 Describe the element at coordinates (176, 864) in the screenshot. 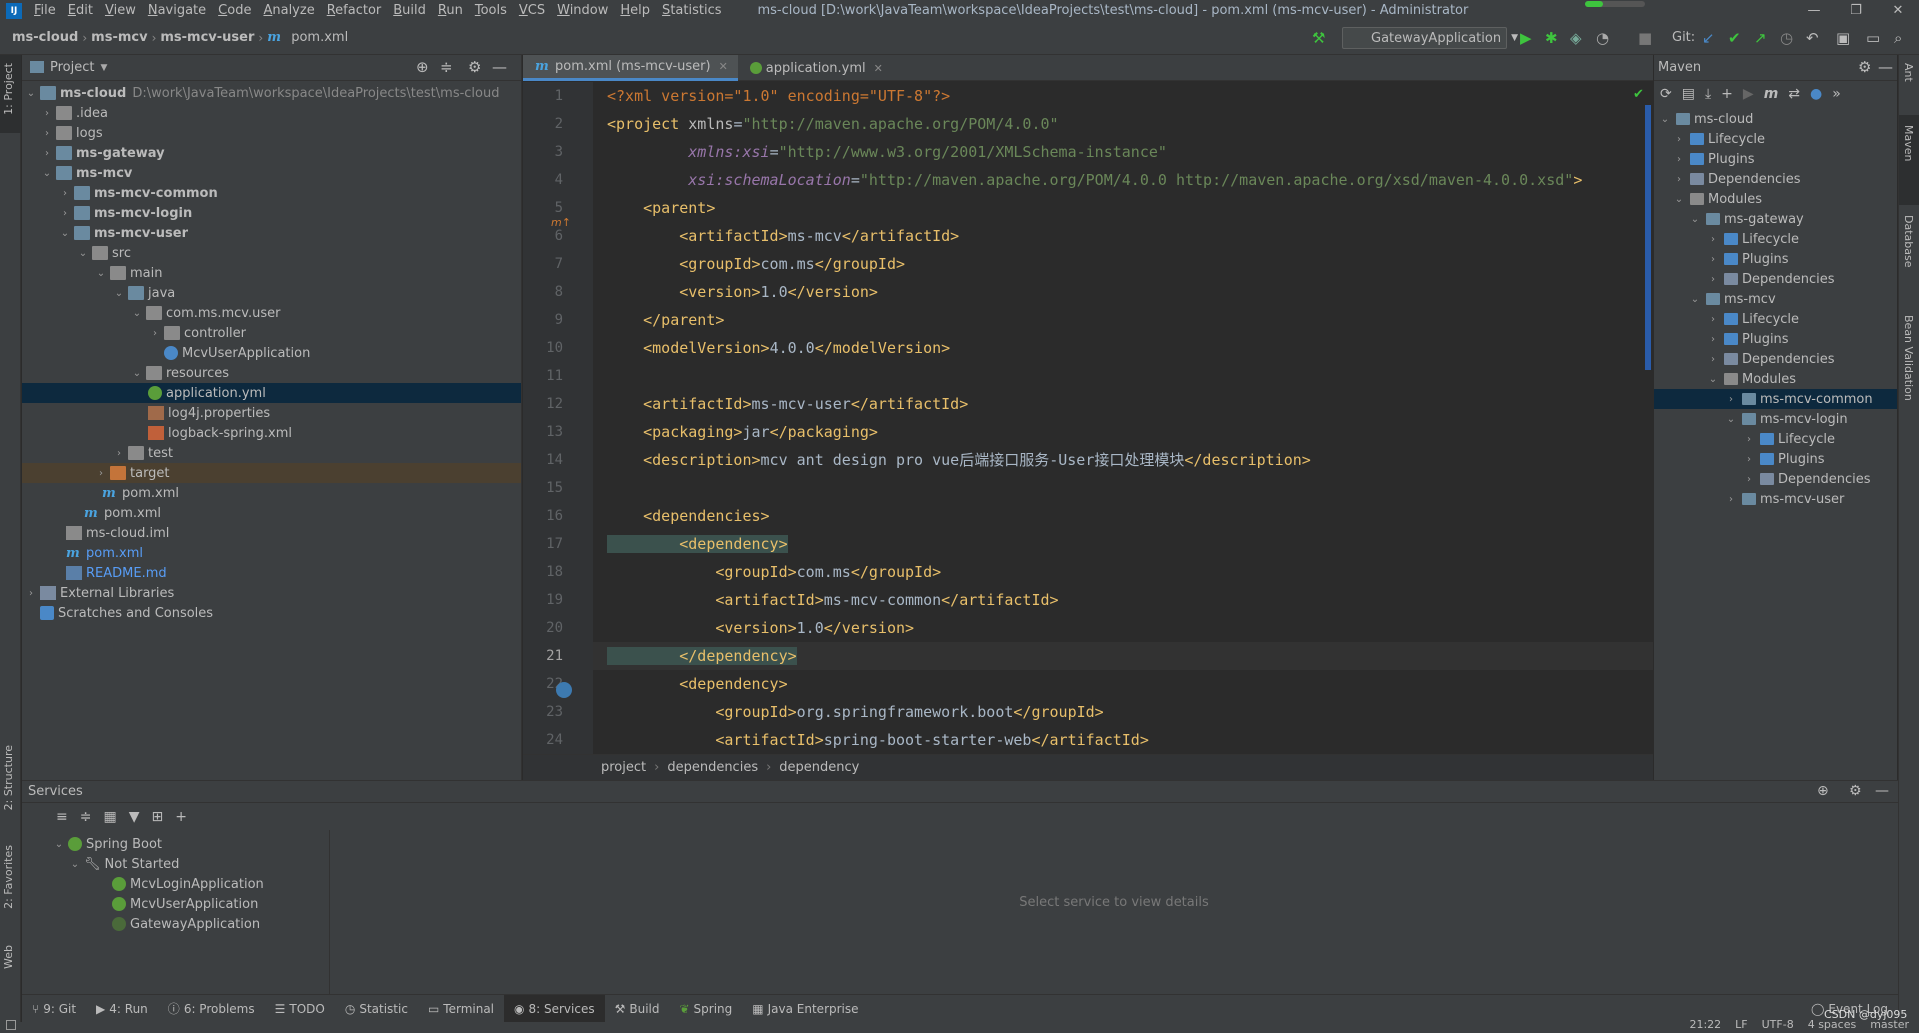

I see `service-not-started: ⌄ 🔧︎ Not Started` at that location.